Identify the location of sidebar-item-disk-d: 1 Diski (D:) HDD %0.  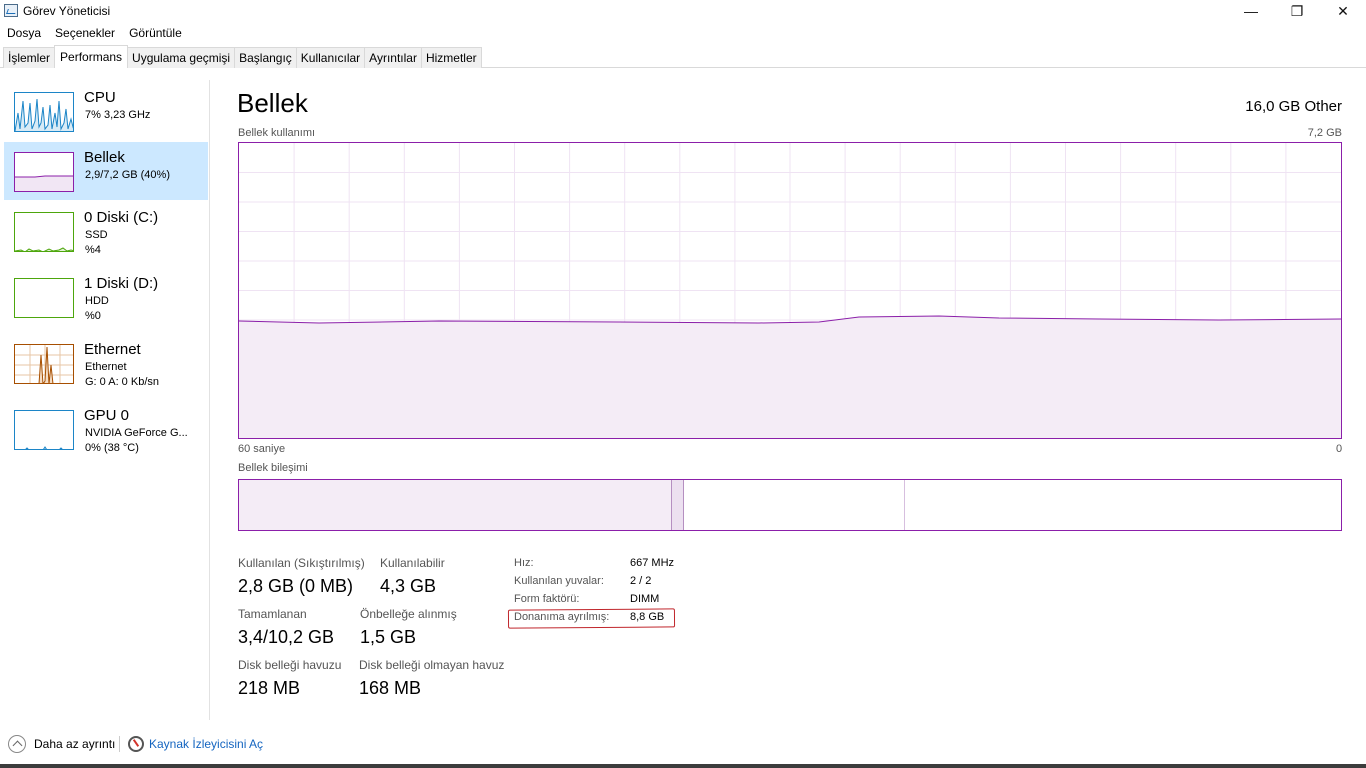
(106, 297).